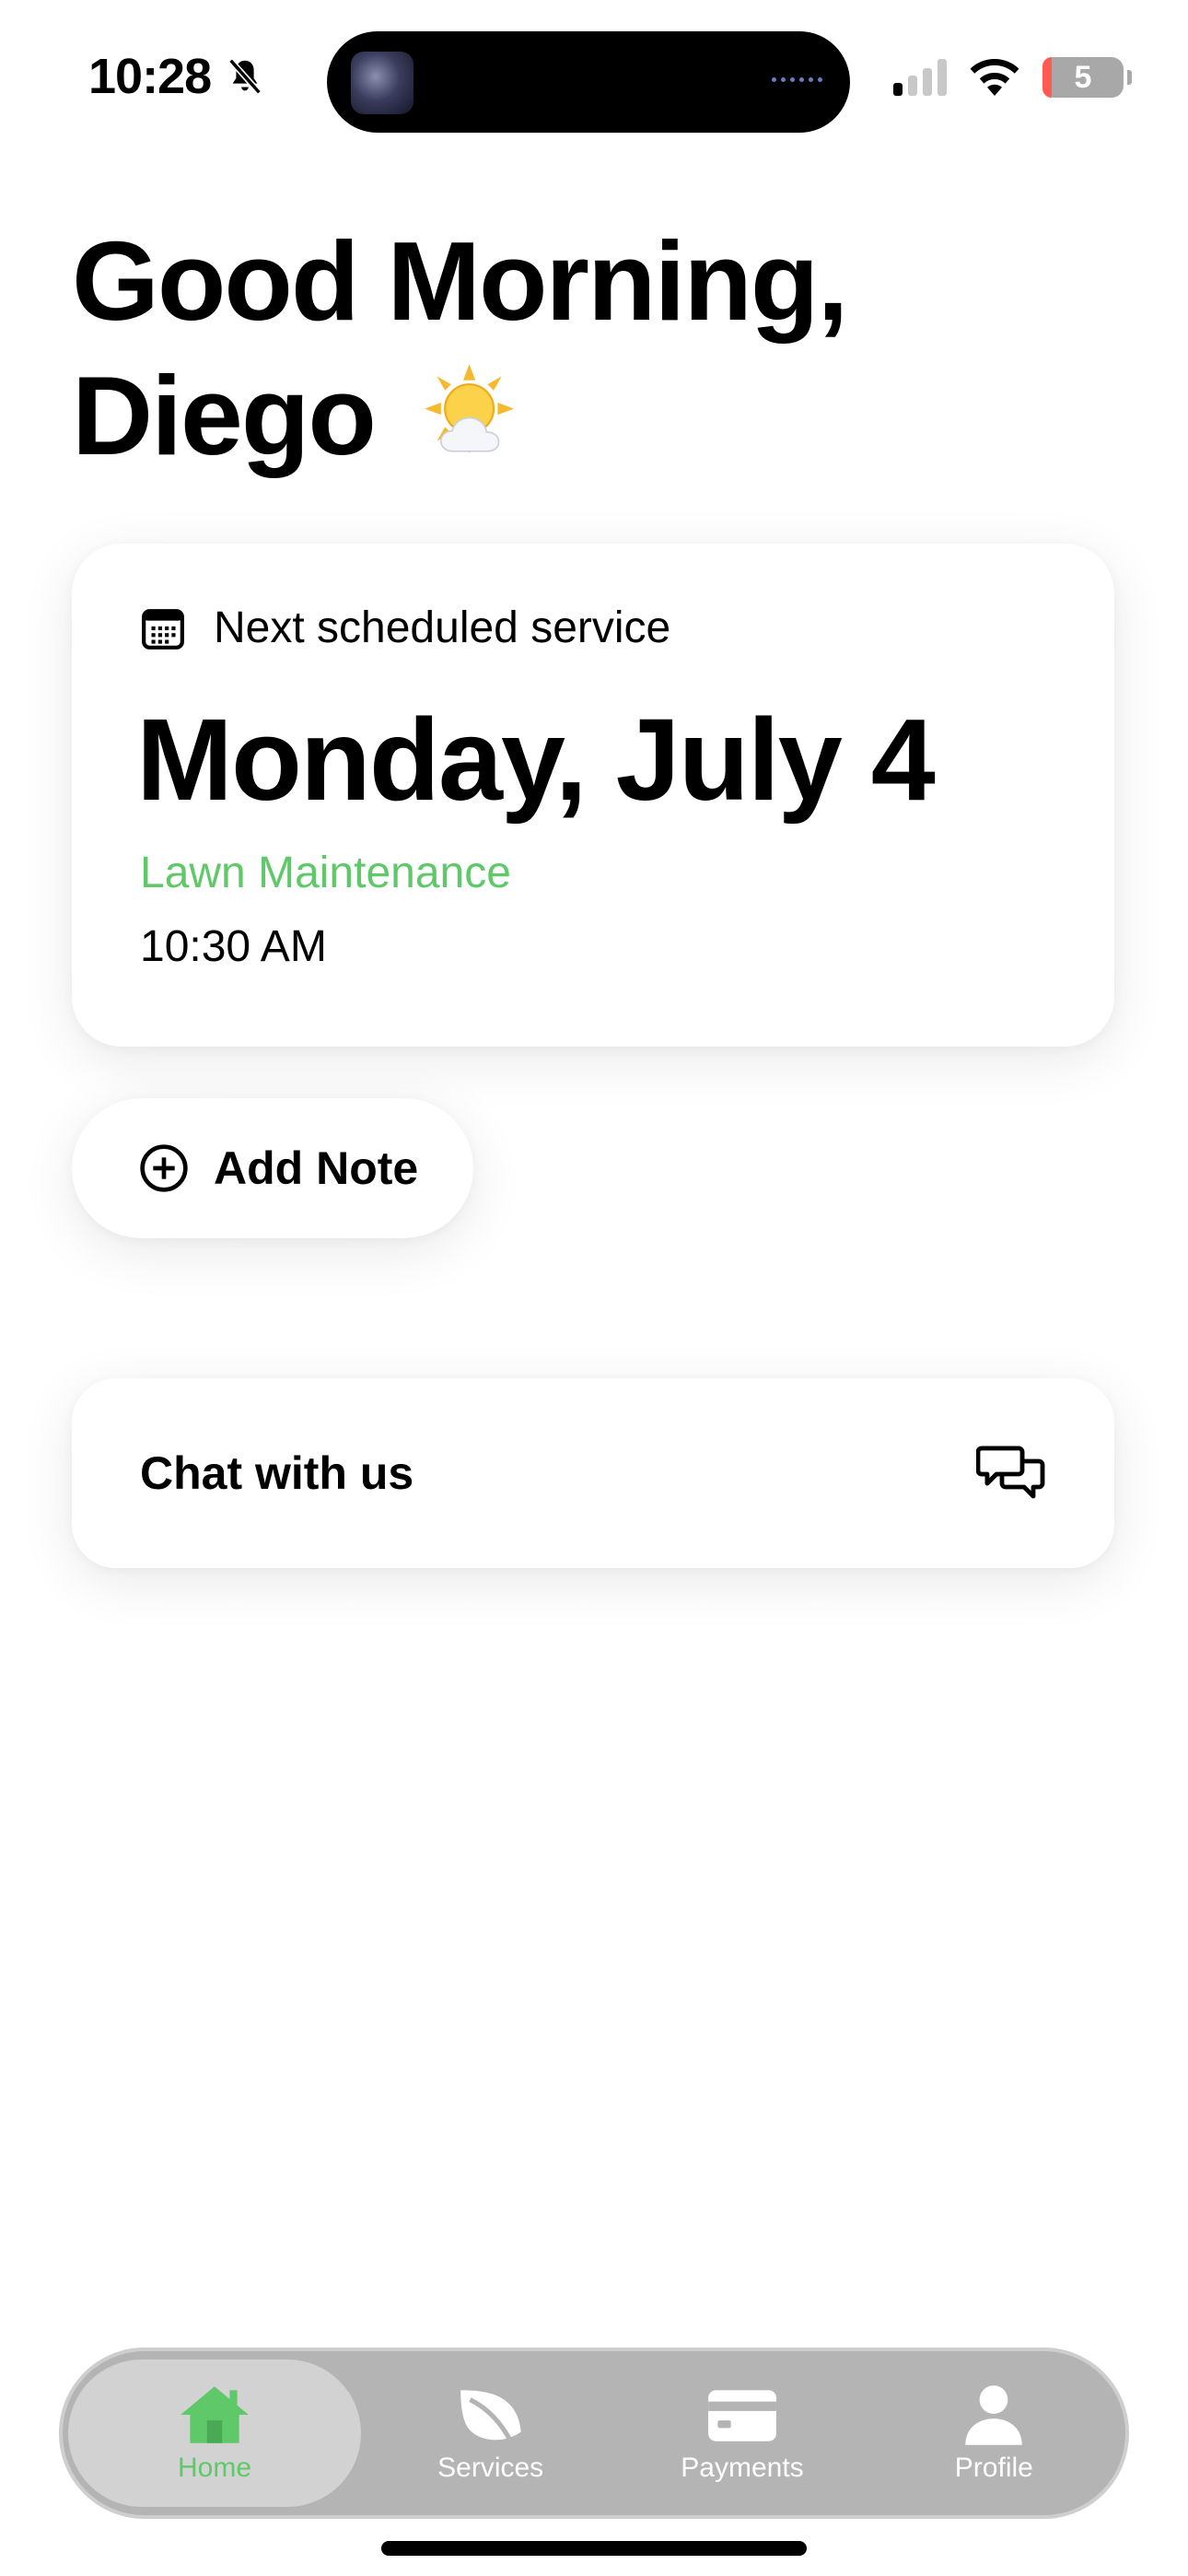 The image size is (1188, 2576). I want to click on tab-label: Home, so click(214, 2468).